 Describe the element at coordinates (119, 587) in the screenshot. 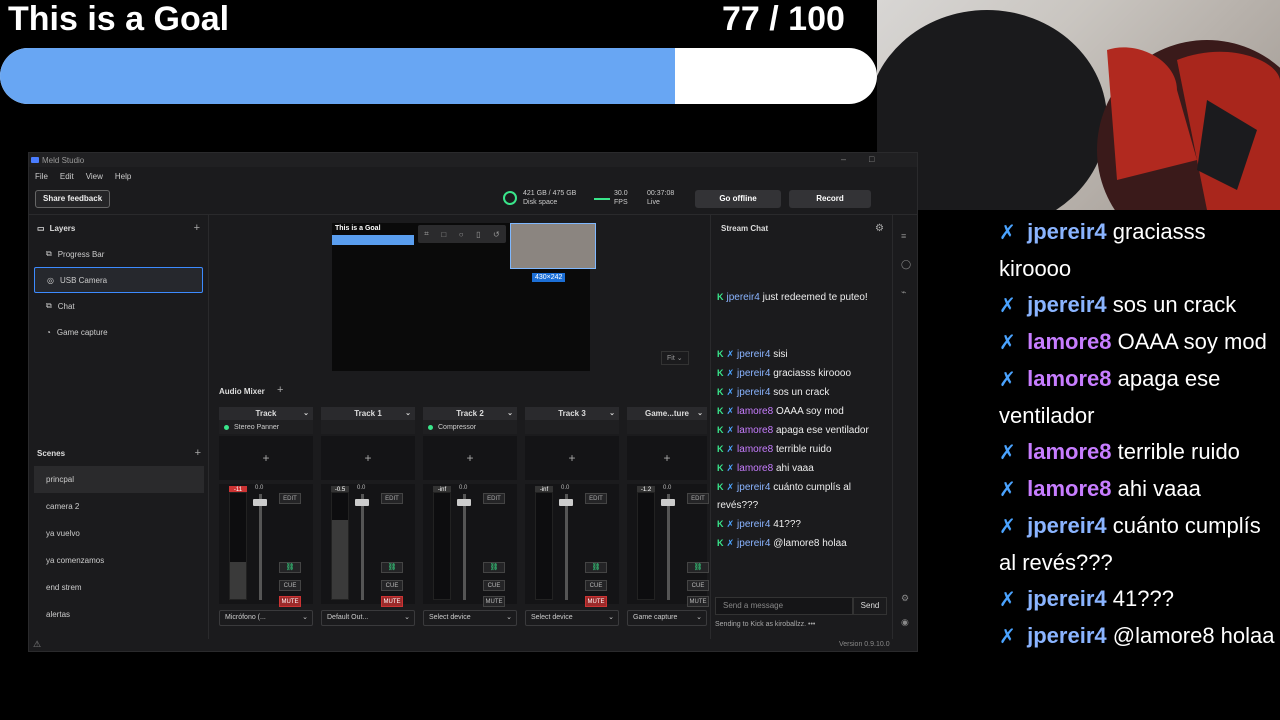

I see `scene-item: end strem` at that location.